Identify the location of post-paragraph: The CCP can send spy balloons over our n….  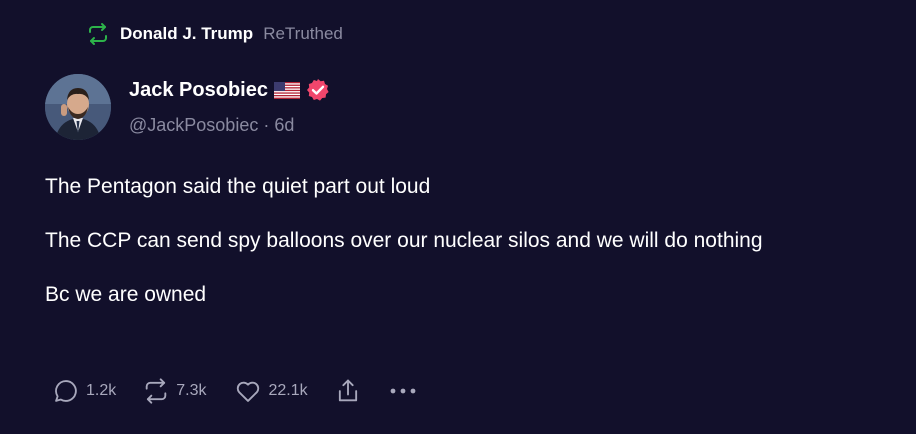
(404, 240).